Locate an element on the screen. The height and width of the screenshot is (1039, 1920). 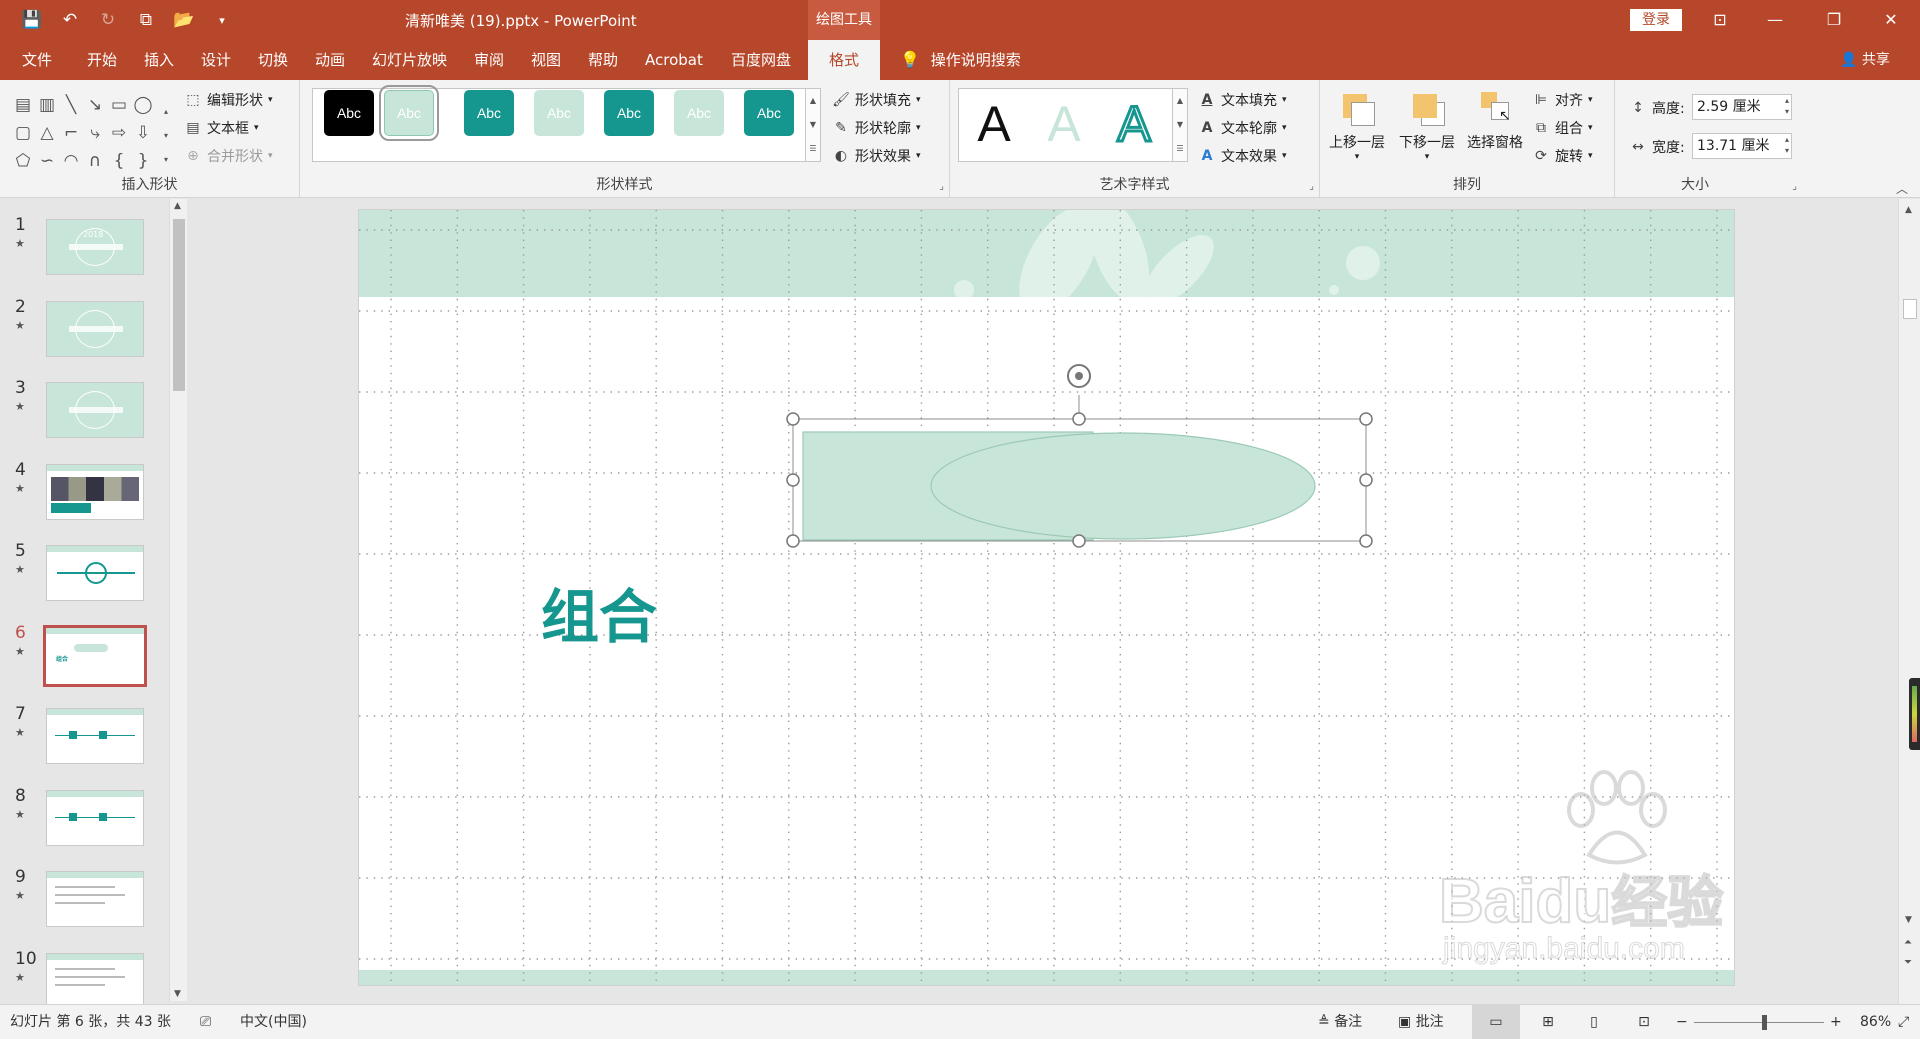
shape-style-swatch-selected: Abc is located at coordinates (409, 113).